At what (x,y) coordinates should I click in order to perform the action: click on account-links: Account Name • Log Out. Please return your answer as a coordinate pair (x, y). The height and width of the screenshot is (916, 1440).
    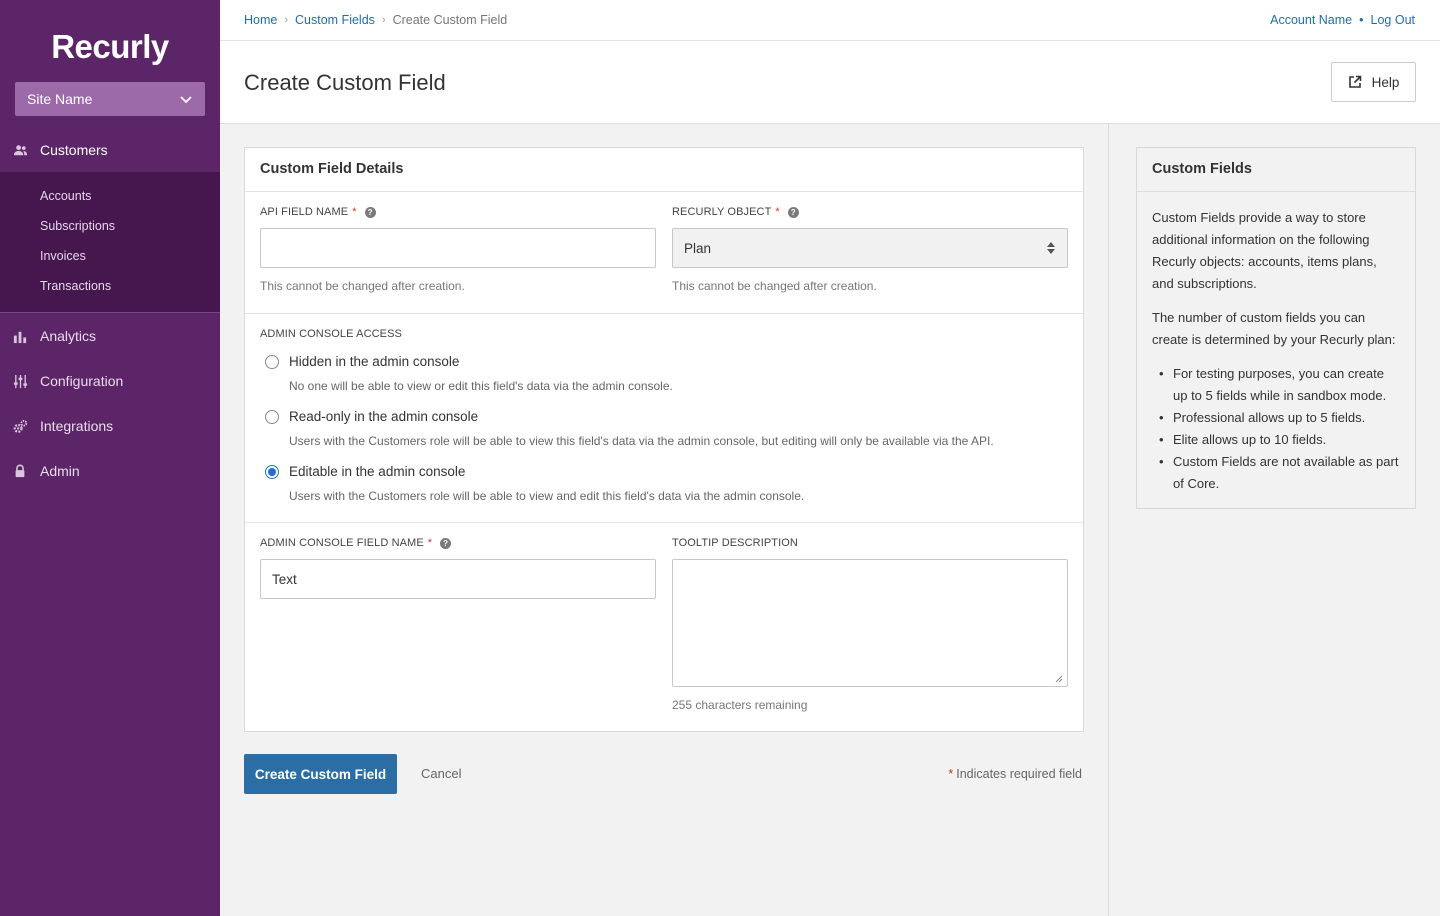
    Looking at the image, I should click on (1342, 20).